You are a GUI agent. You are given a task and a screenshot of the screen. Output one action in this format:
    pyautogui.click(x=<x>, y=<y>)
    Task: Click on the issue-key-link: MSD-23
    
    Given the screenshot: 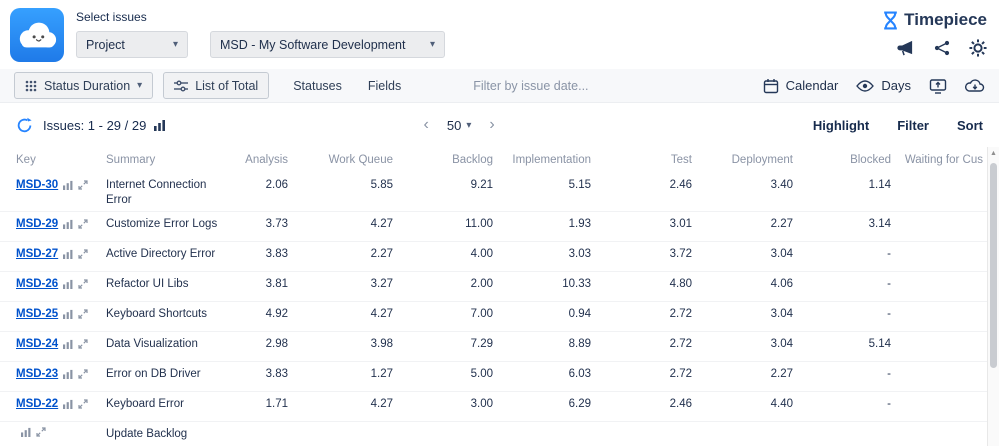 What is the action you would take?
    pyautogui.click(x=37, y=374)
    